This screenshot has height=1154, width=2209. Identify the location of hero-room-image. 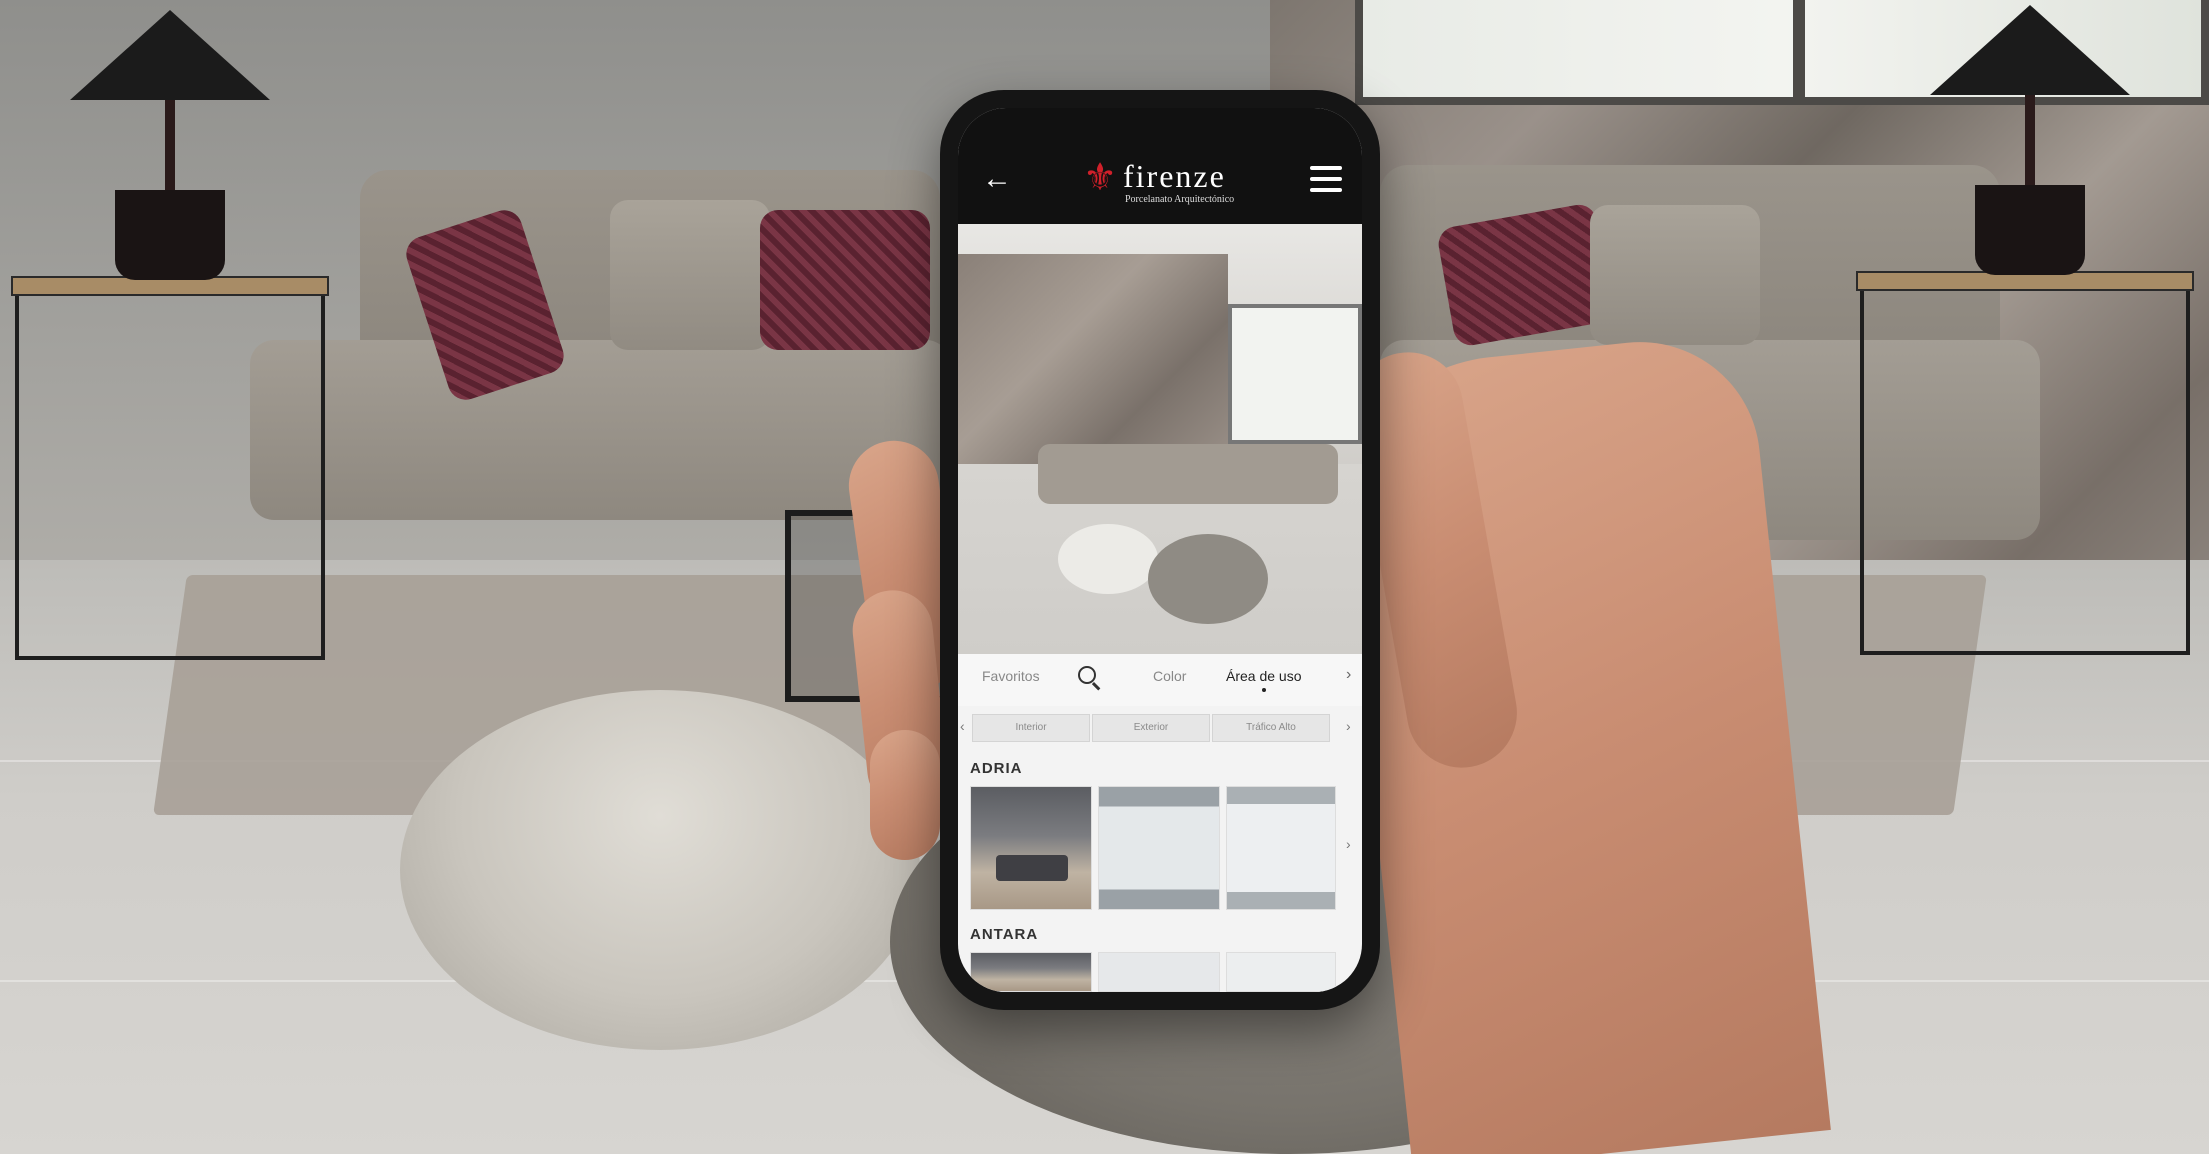
(1160, 439).